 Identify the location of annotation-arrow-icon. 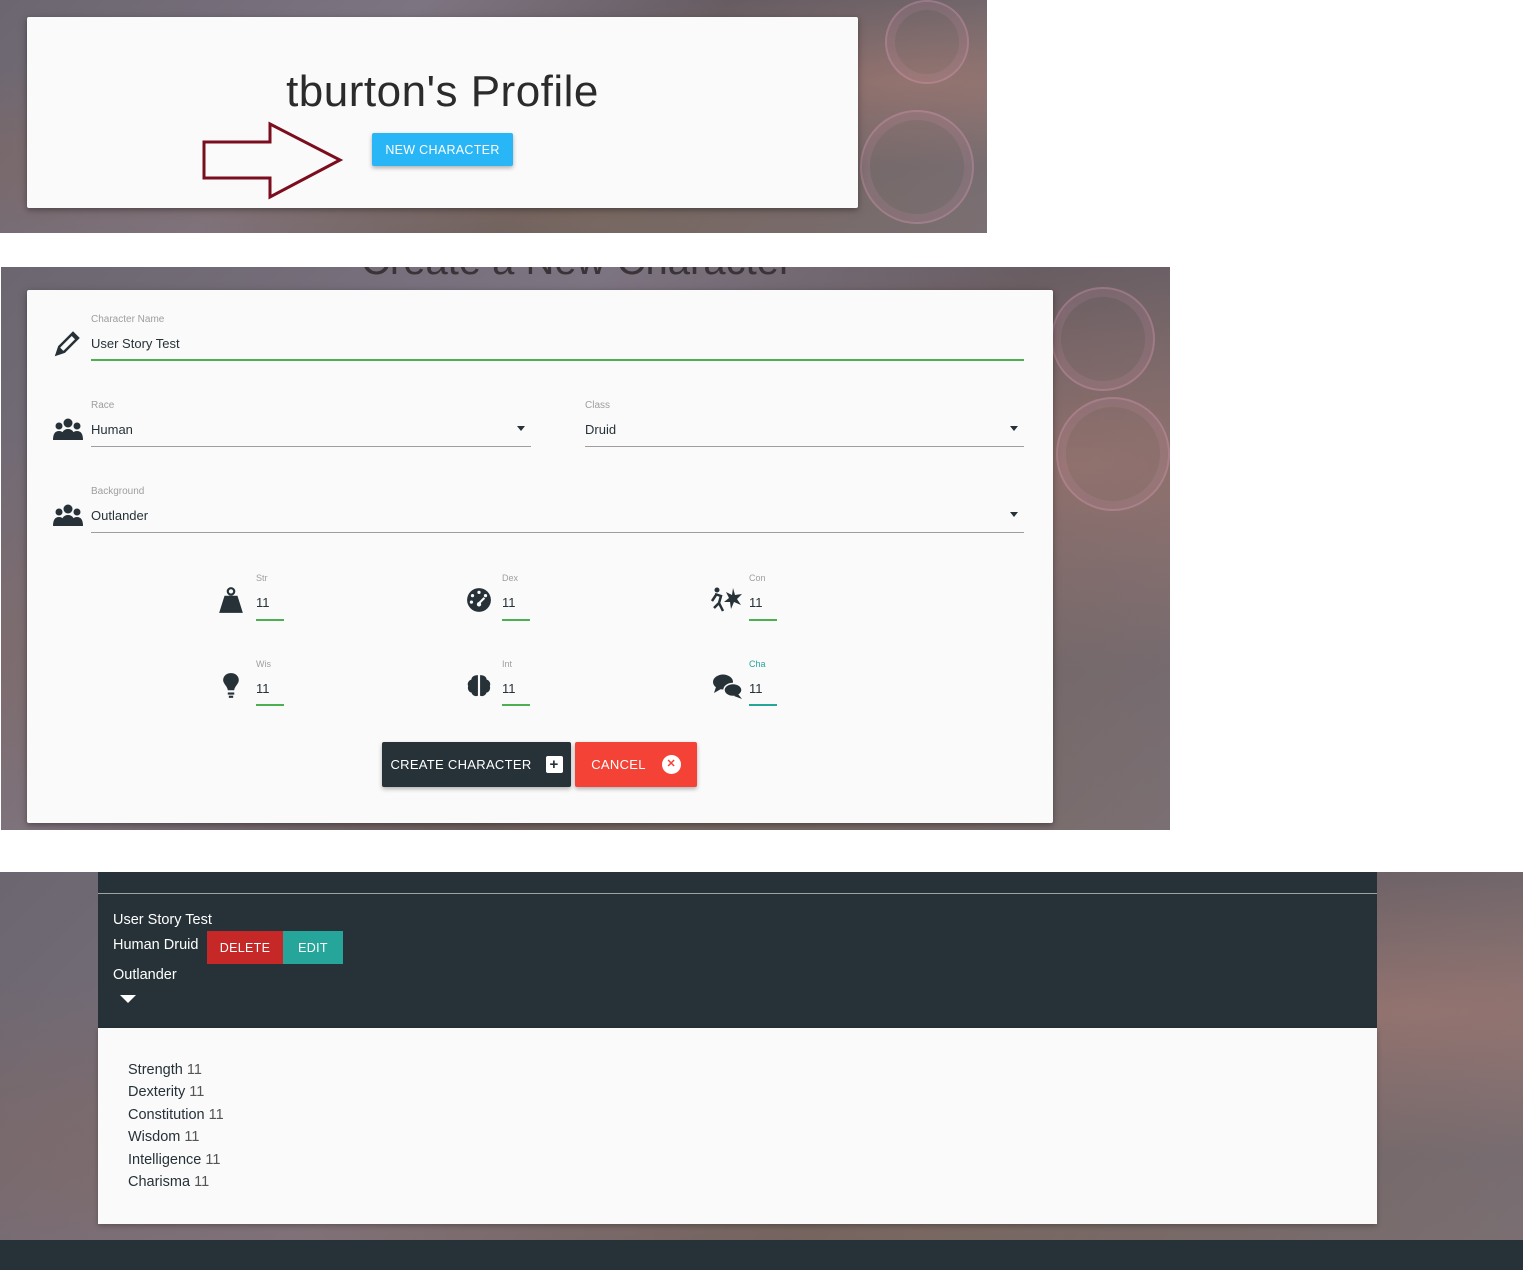
(273, 160).